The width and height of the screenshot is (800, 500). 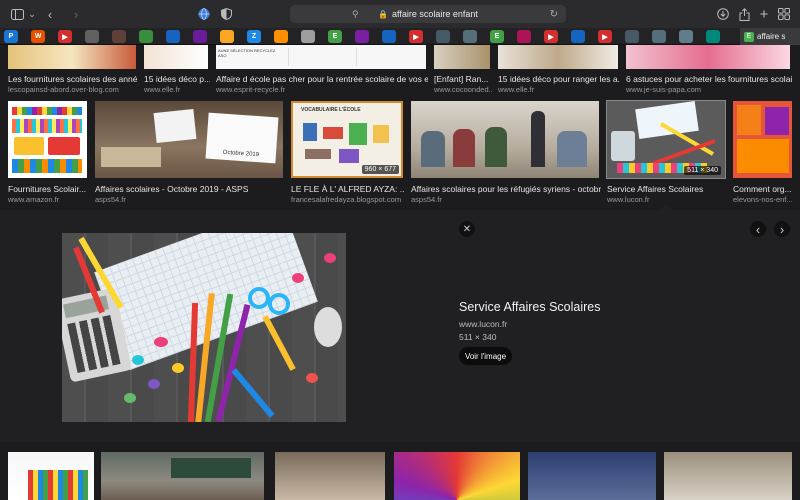 What do you see at coordinates (744, 14) in the screenshot?
I see `share-icon` at bounding box center [744, 14].